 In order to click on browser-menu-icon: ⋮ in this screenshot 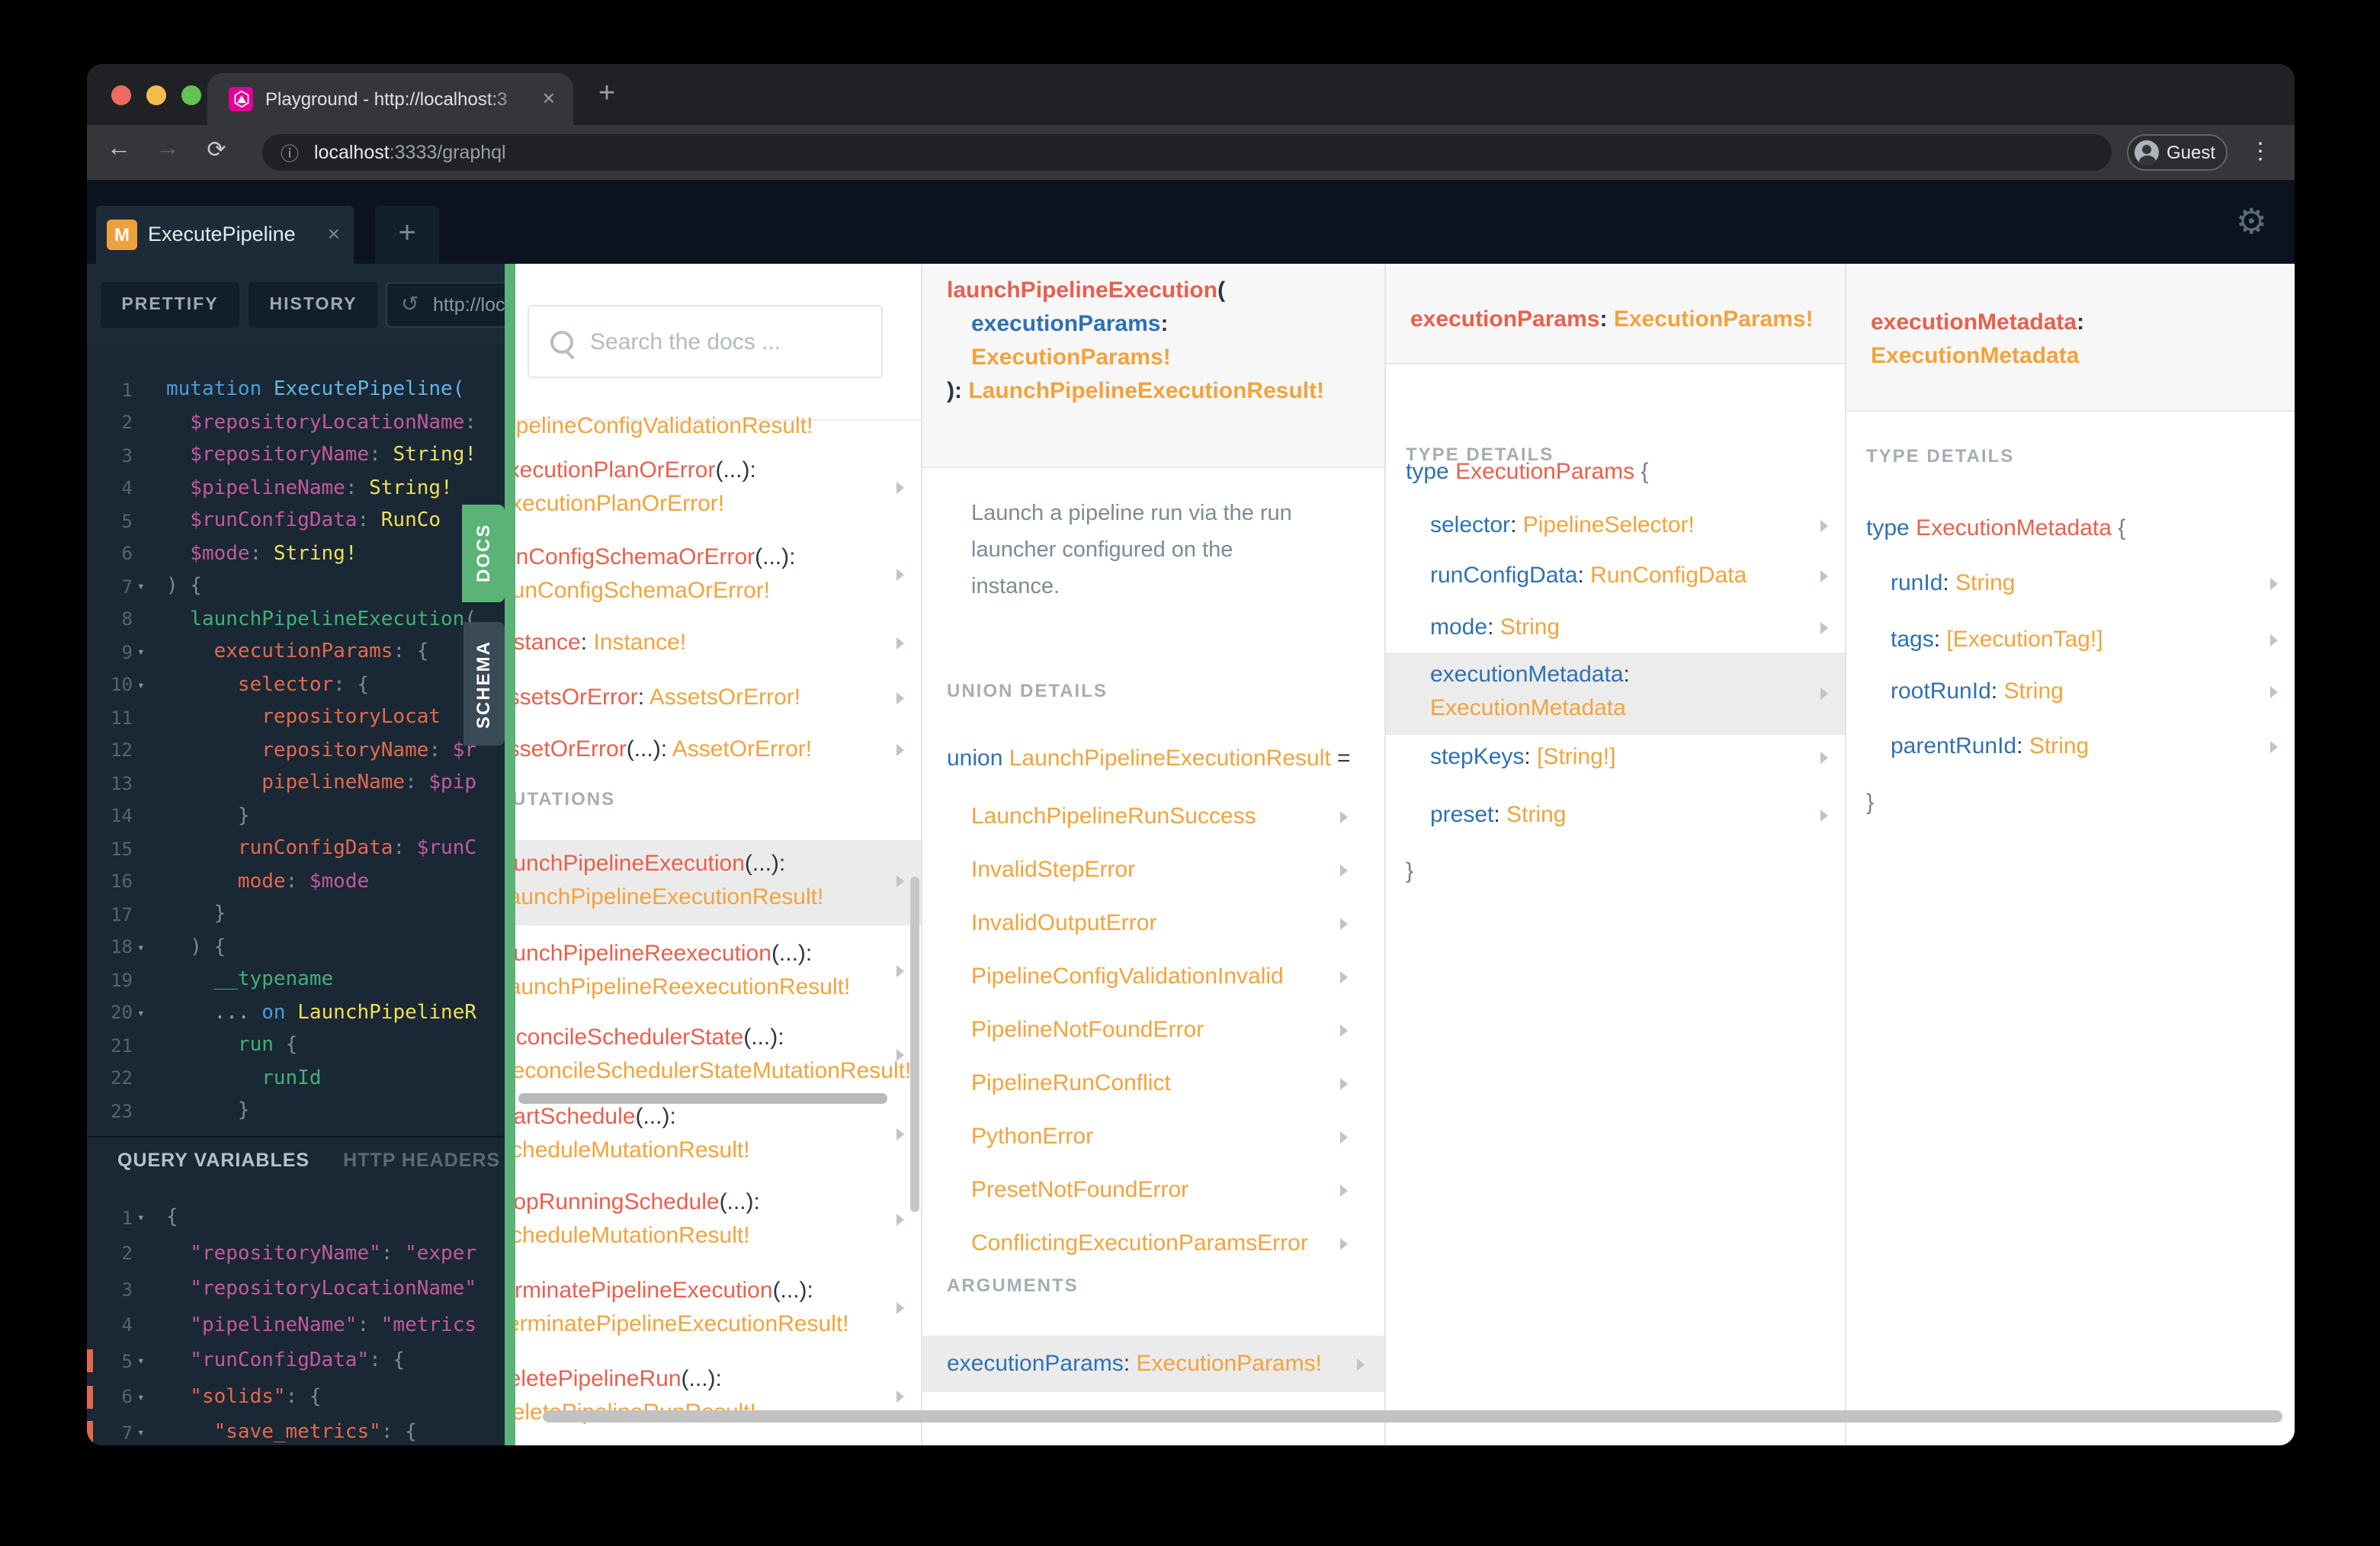, I will do `click(2260, 151)`.